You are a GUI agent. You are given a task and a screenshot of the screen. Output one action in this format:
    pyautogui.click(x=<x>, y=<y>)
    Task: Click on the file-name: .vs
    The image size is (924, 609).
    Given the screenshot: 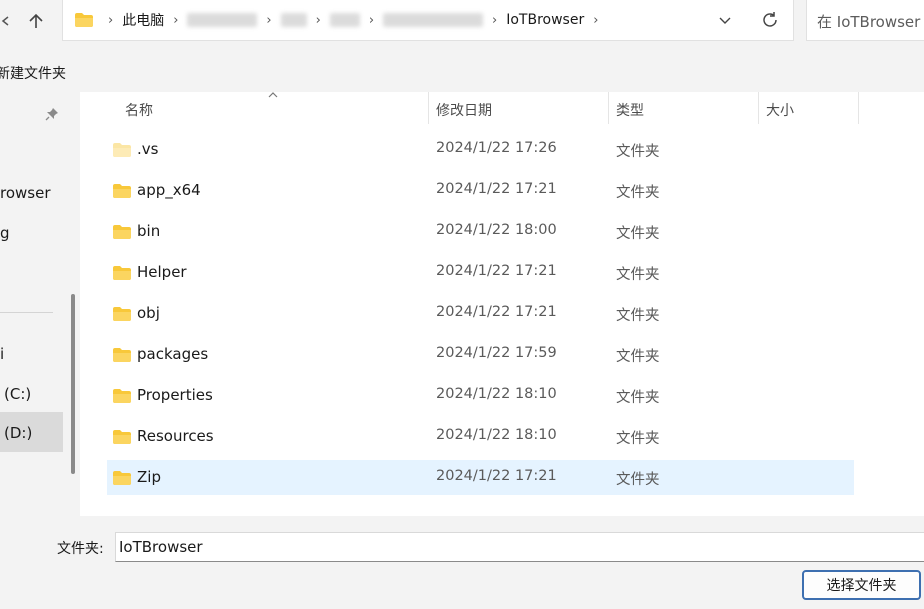 What is the action you would take?
    pyautogui.click(x=148, y=149)
    